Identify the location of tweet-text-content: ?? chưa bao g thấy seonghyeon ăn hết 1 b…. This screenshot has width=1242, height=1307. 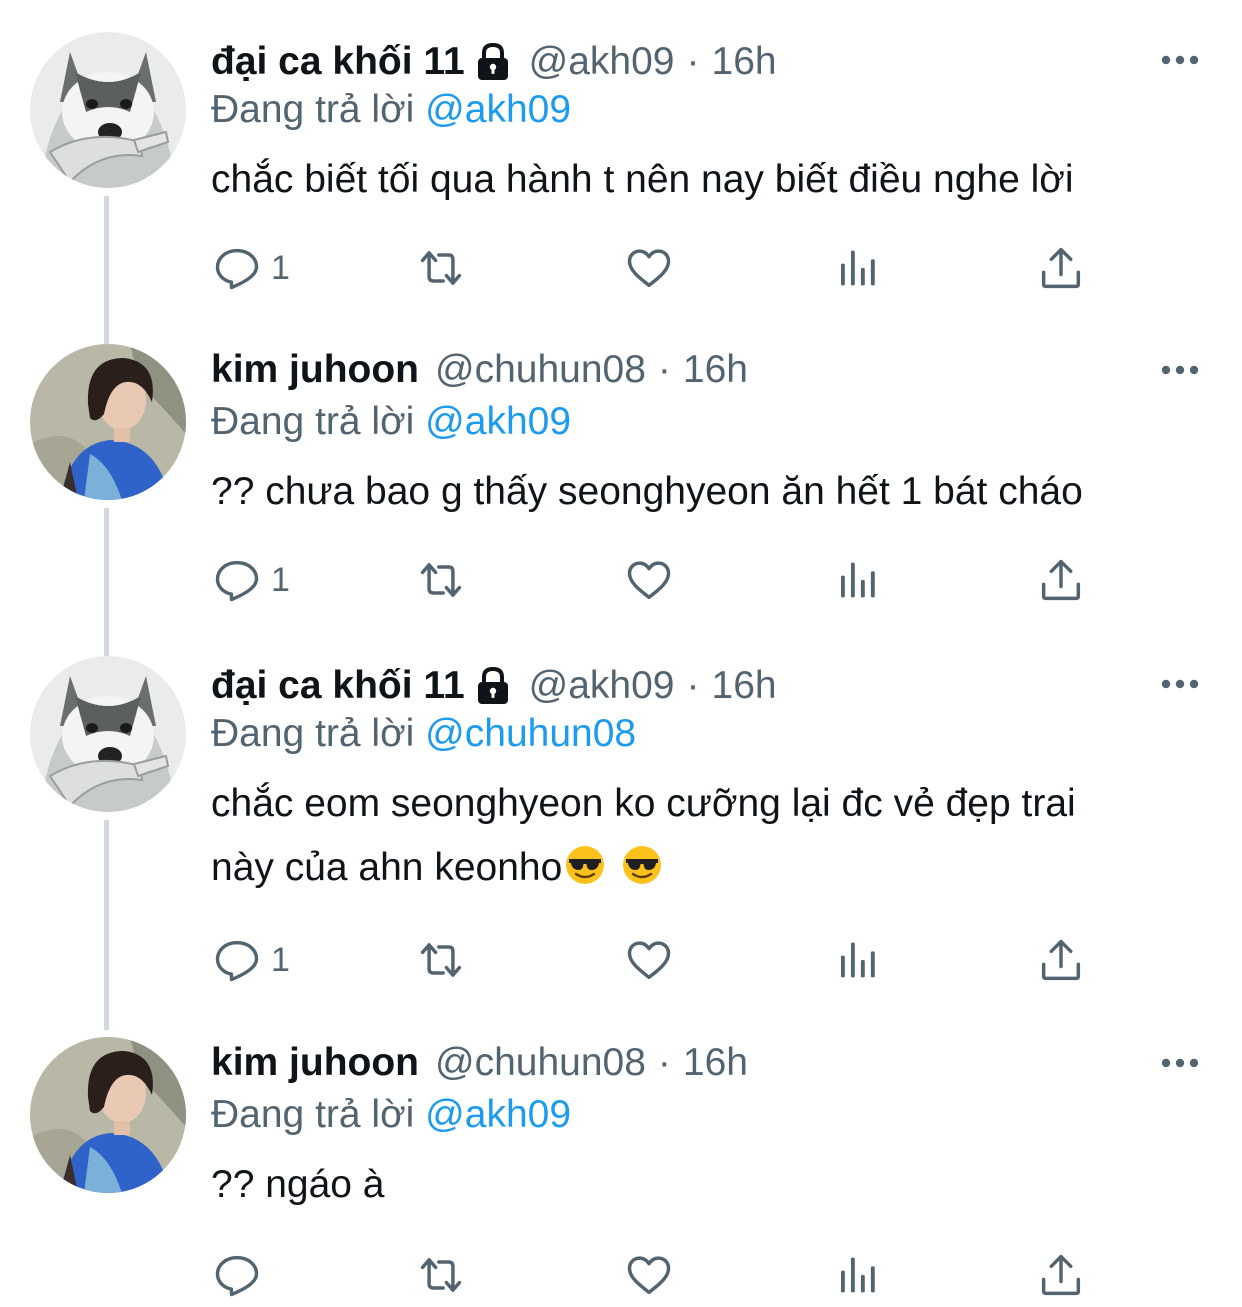
(647, 491).